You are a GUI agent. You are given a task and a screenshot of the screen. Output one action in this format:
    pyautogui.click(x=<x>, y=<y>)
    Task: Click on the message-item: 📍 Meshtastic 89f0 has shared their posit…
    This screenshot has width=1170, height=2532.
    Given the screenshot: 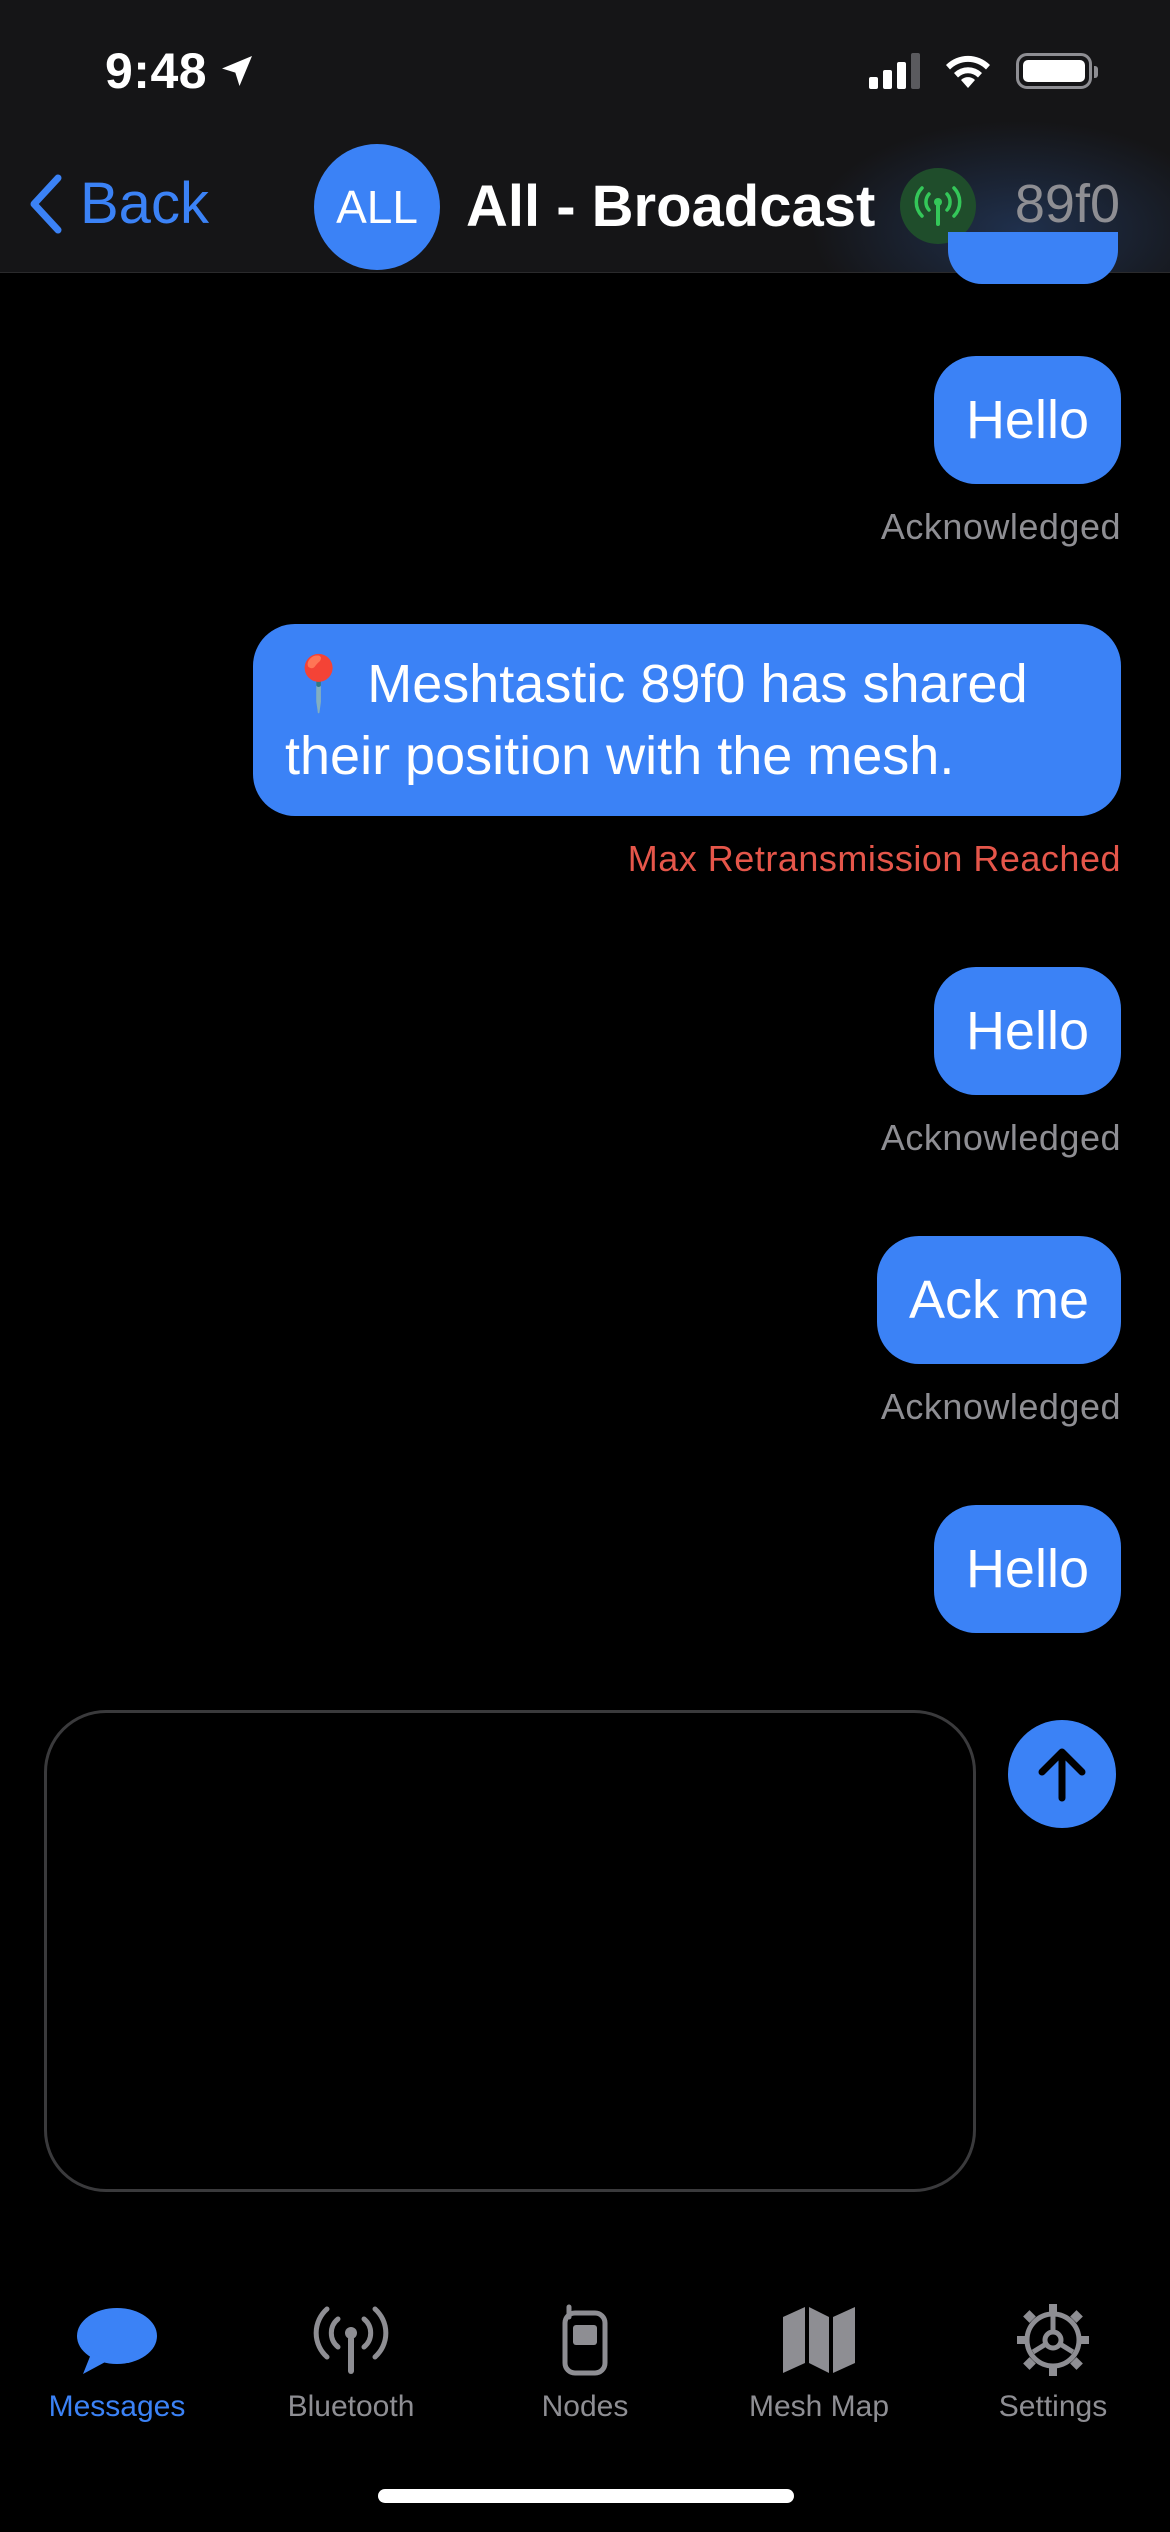 What is the action you would take?
    pyautogui.click(x=687, y=752)
    